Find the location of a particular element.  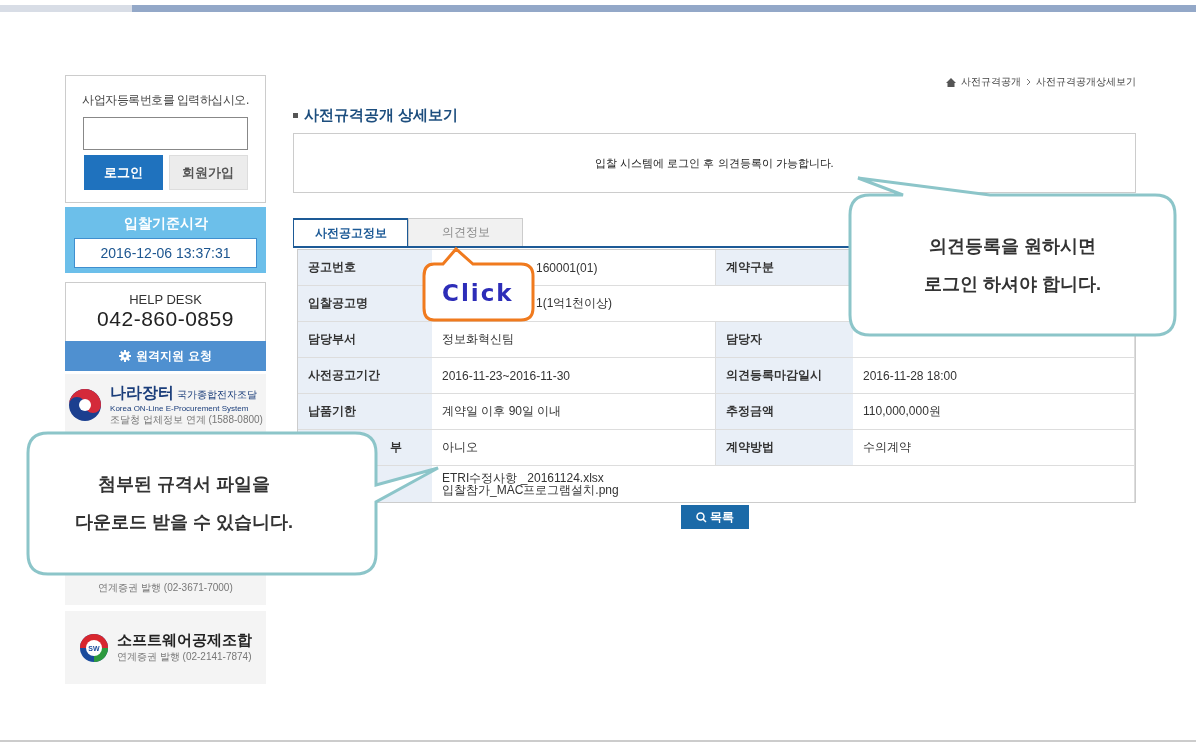

table-header-cell: 공고번호 is located at coordinates (365, 267).